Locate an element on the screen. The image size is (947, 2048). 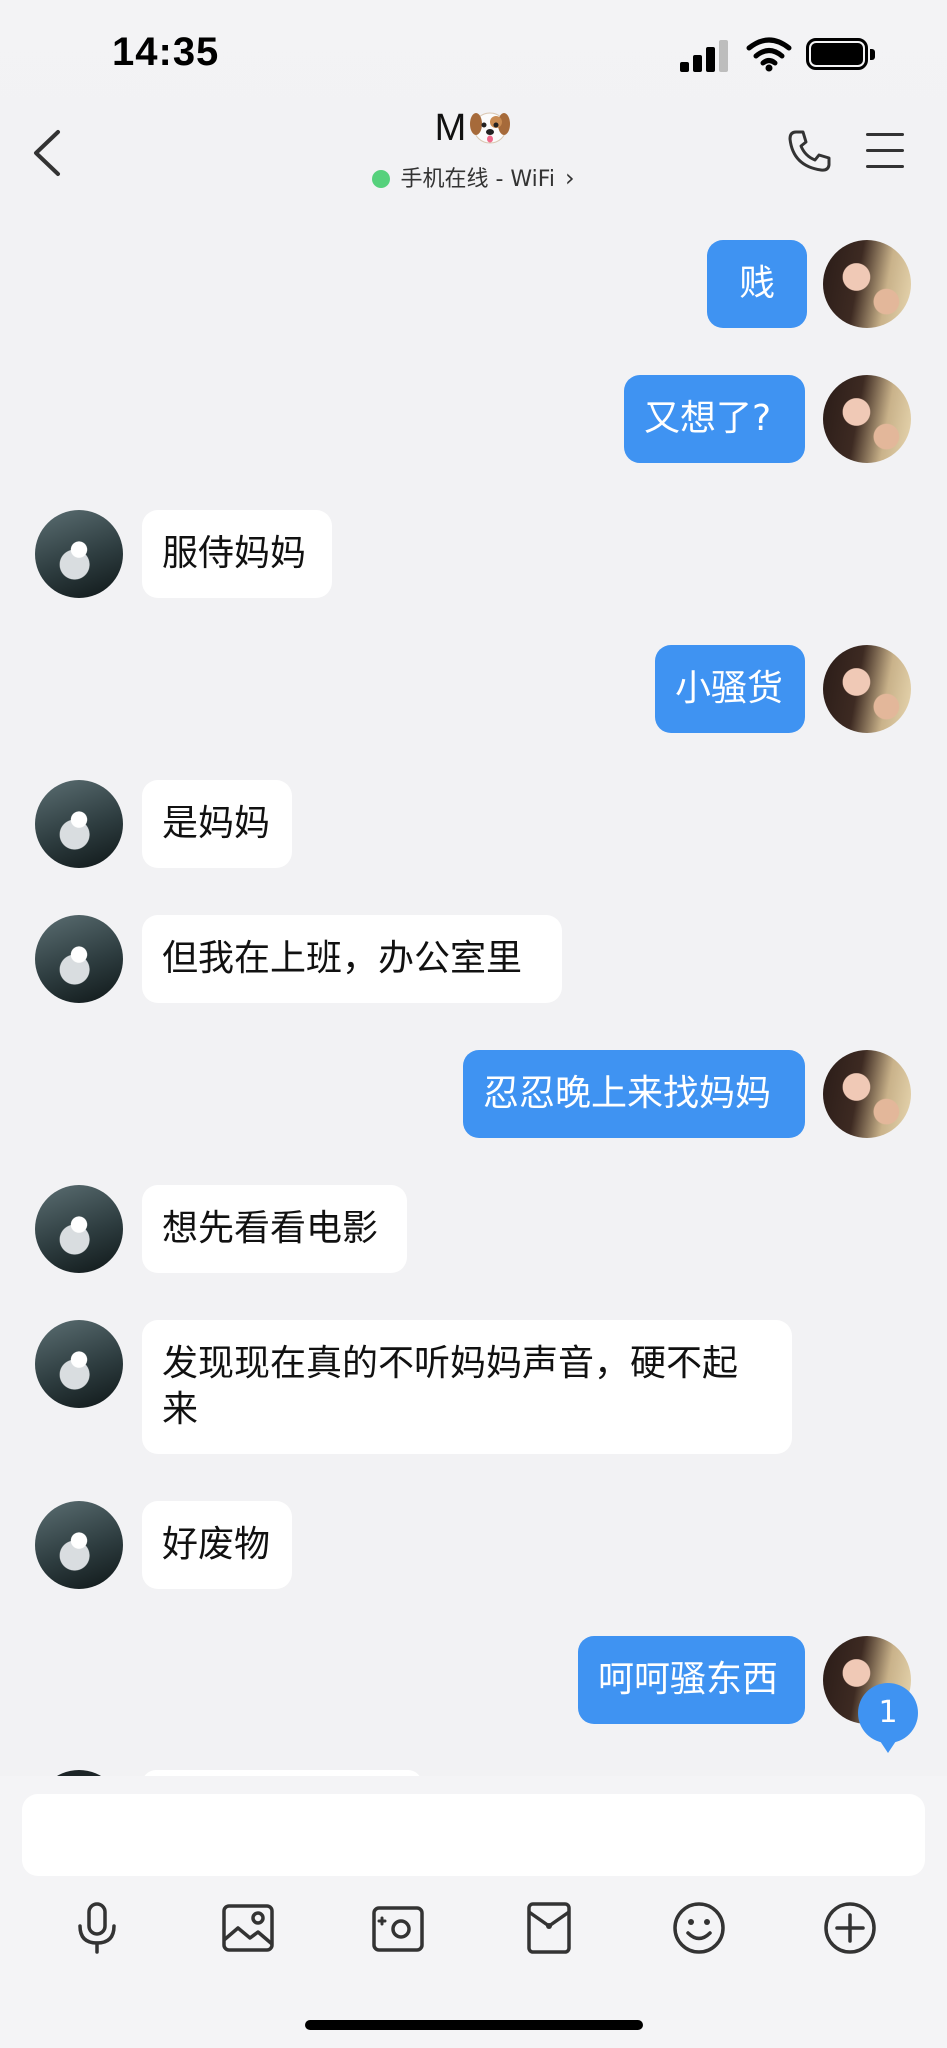
plus-icon is located at coordinates (850, 1928).